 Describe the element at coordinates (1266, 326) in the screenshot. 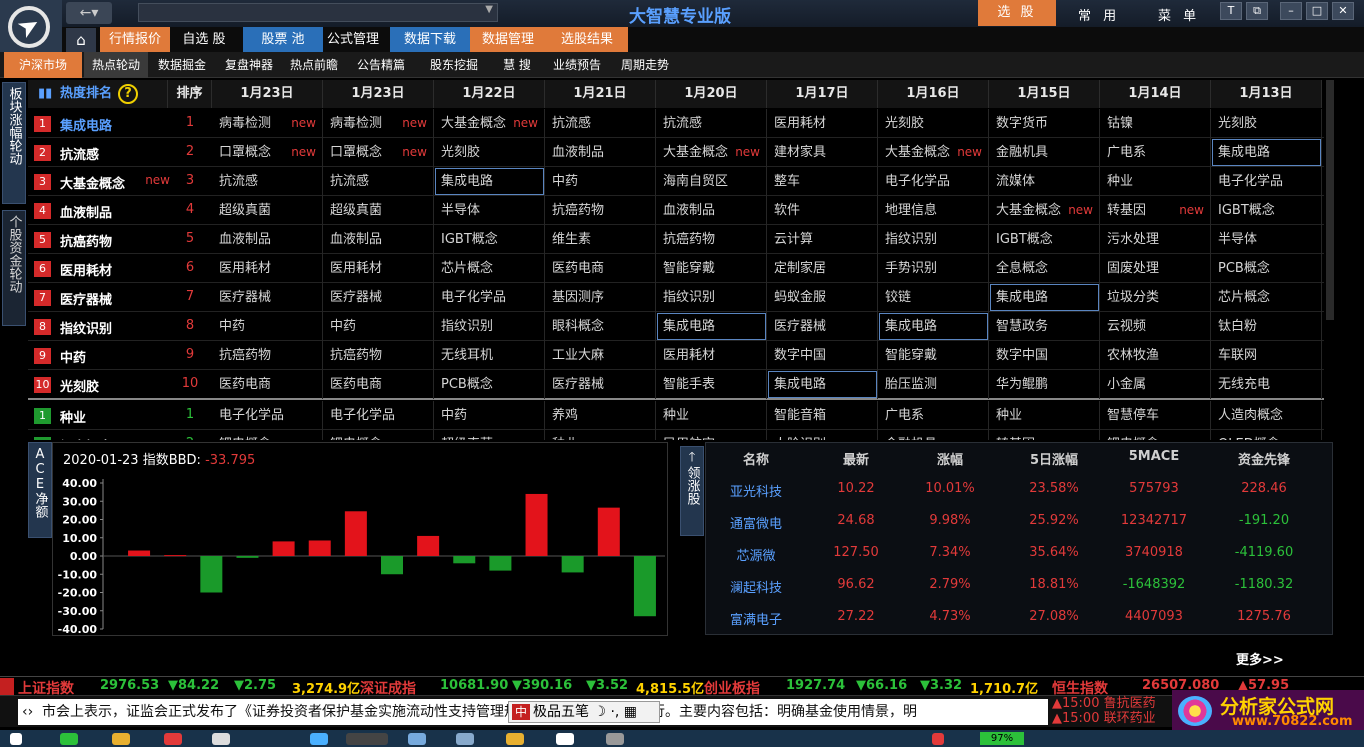

I see `concept-cell: 钛白粉` at that location.